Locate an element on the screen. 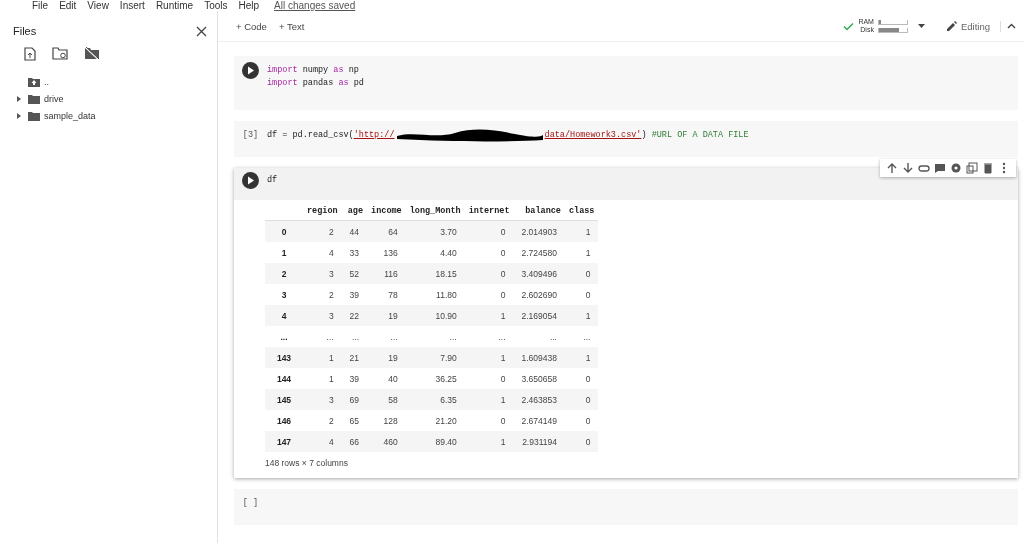  menu-item: View is located at coordinates (98, 6).